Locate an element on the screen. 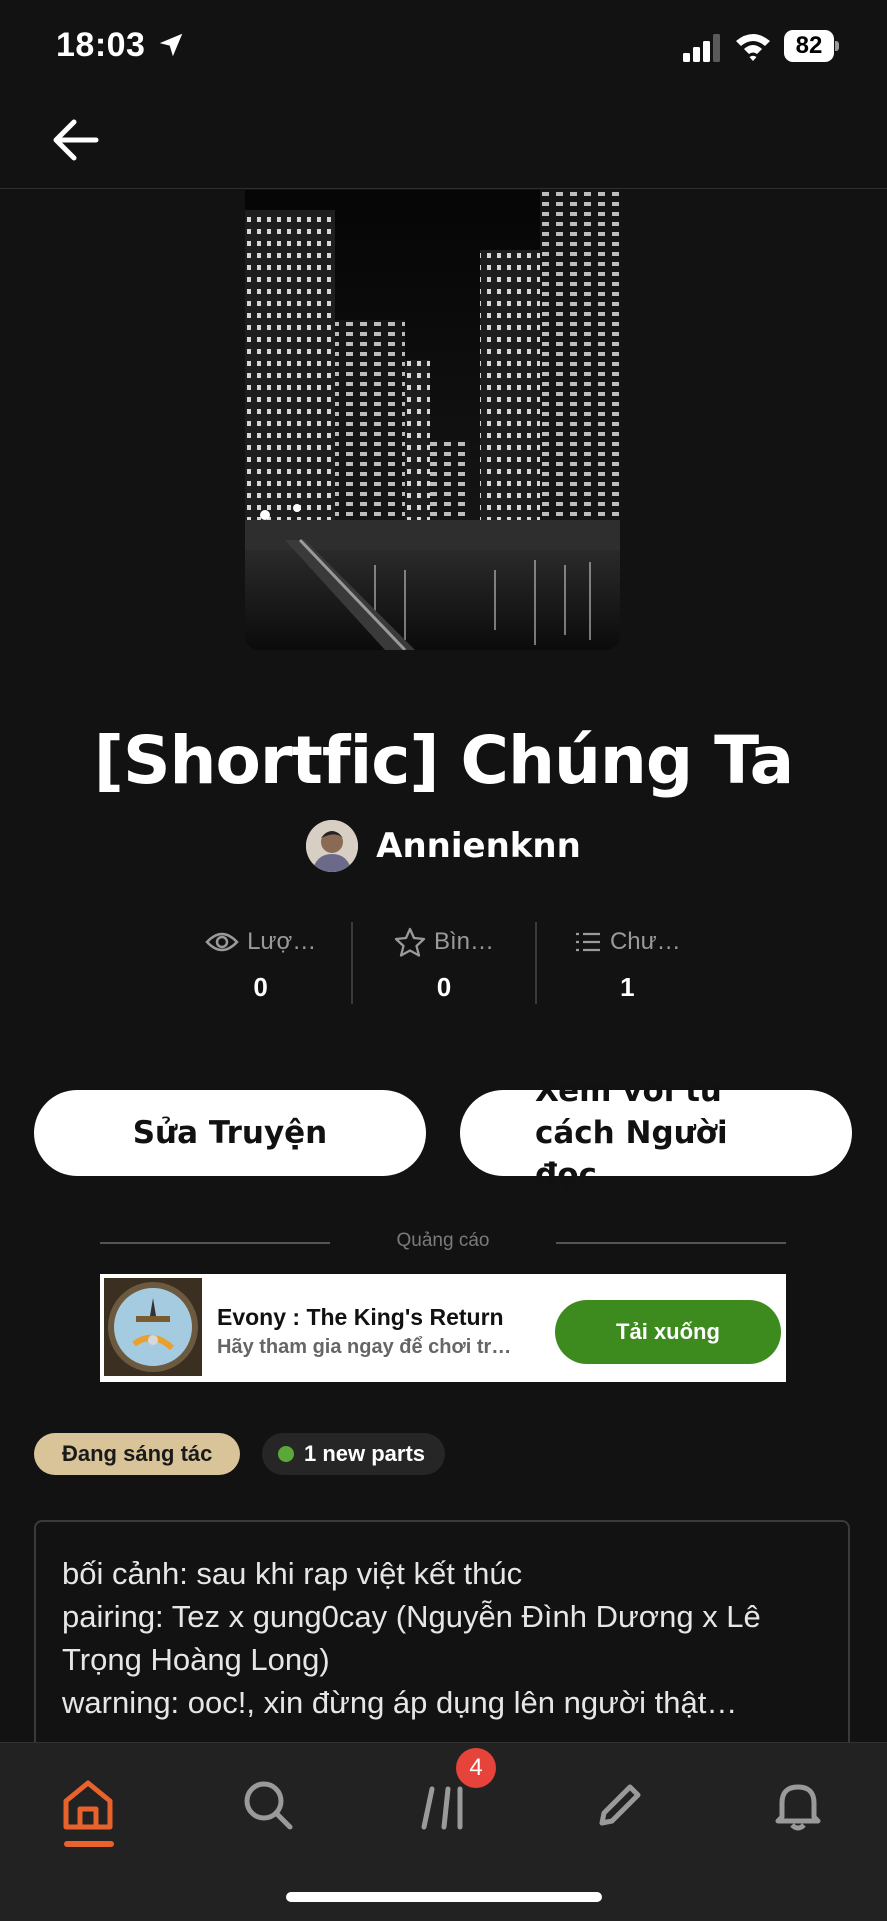 This screenshot has width=887, height=1921. stat-votes: Bìn… 0 is located at coordinates (442, 963).